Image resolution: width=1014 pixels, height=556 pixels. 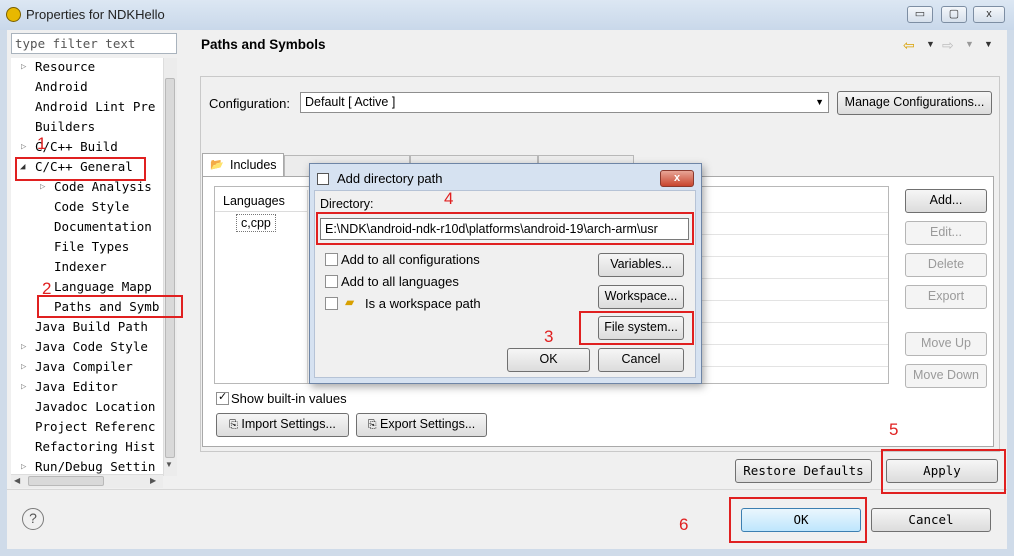 What do you see at coordinates (946, 297) in the screenshot?
I see `export-button: Export` at bounding box center [946, 297].